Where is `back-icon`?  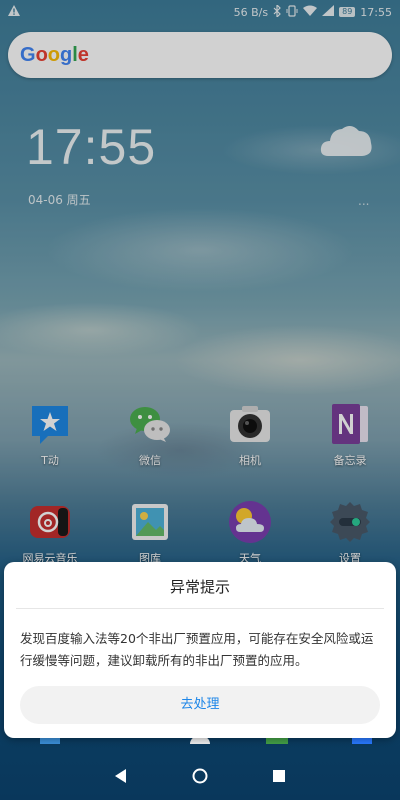 back-icon is located at coordinates (121, 776).